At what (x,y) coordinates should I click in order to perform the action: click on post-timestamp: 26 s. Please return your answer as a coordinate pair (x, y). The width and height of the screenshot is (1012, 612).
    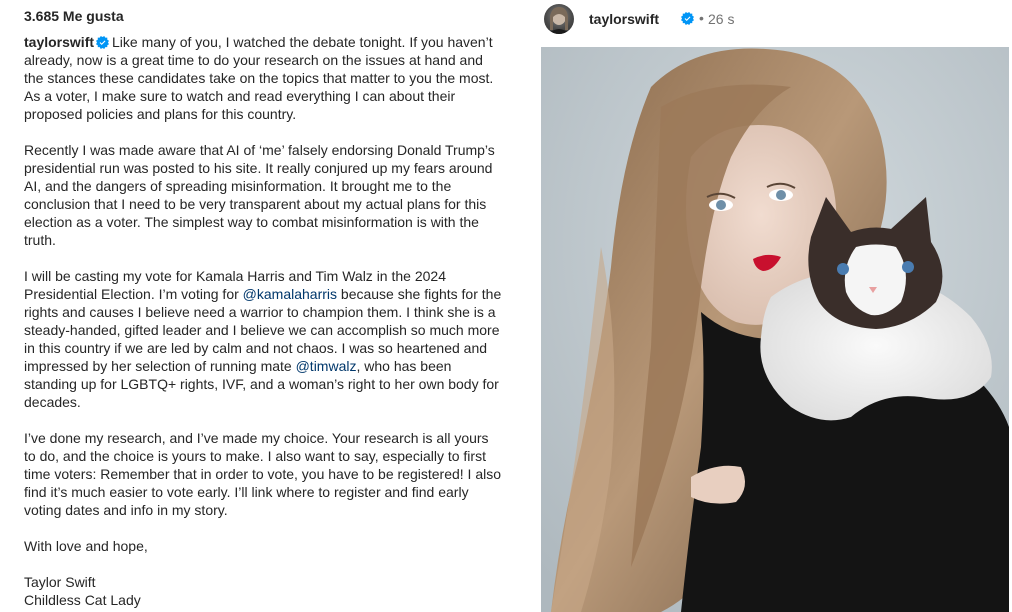
    Looking at the image, I should click on (721, 19).